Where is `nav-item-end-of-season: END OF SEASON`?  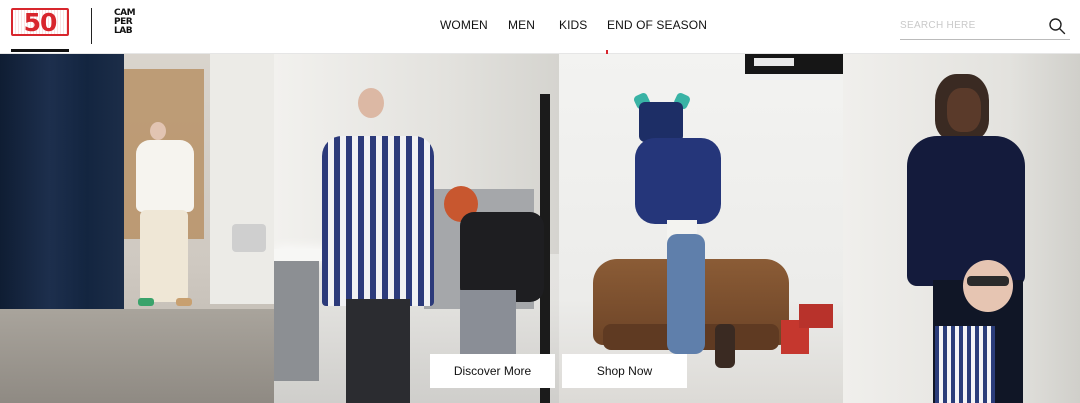 nav-item-end-of-season: END OF SEASON is located at coordinates (657, 25).